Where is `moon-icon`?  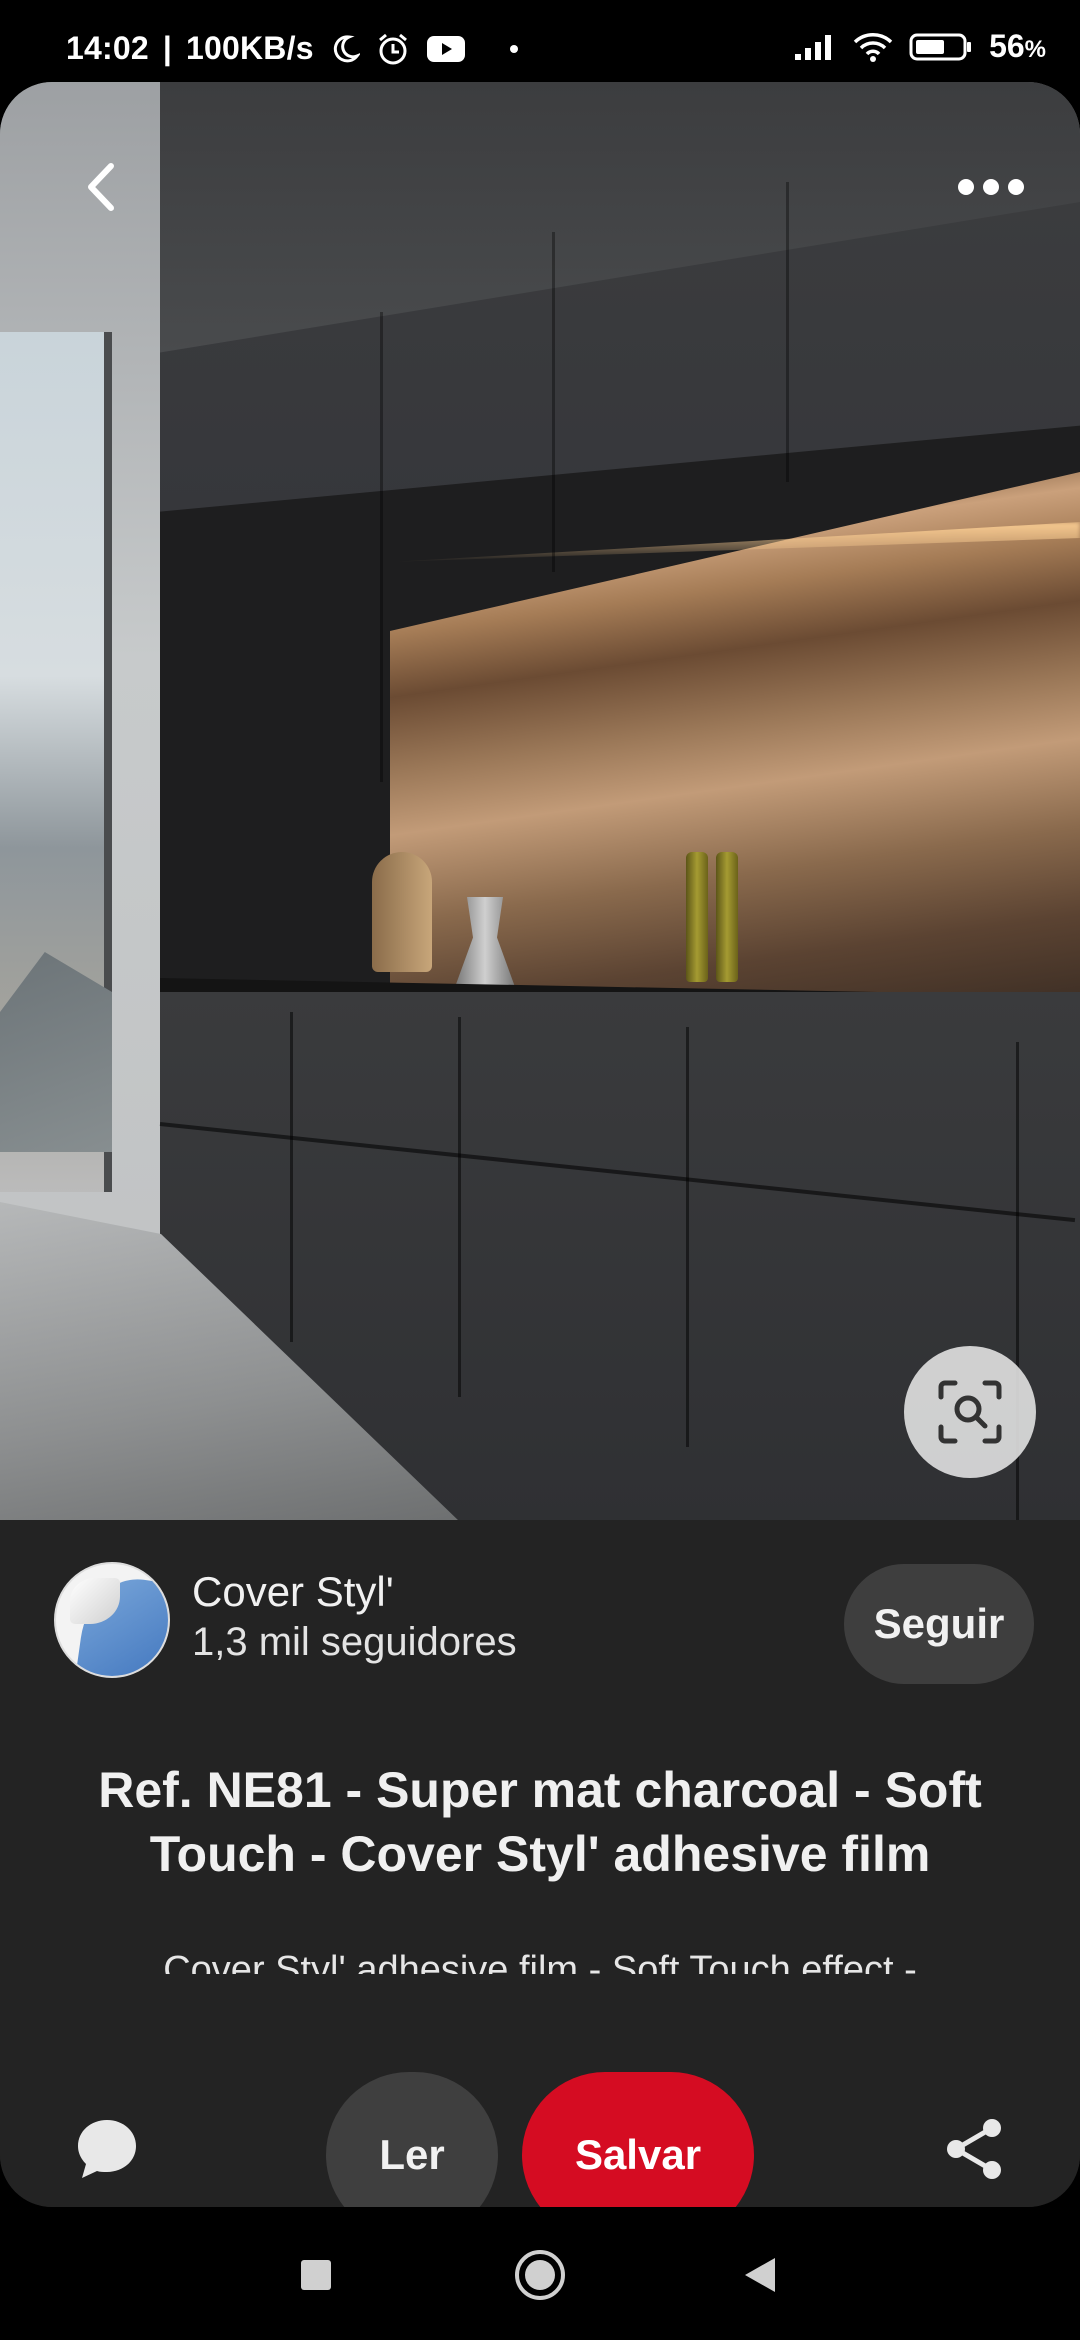
moon-icon is located at coordinates (346, 48).